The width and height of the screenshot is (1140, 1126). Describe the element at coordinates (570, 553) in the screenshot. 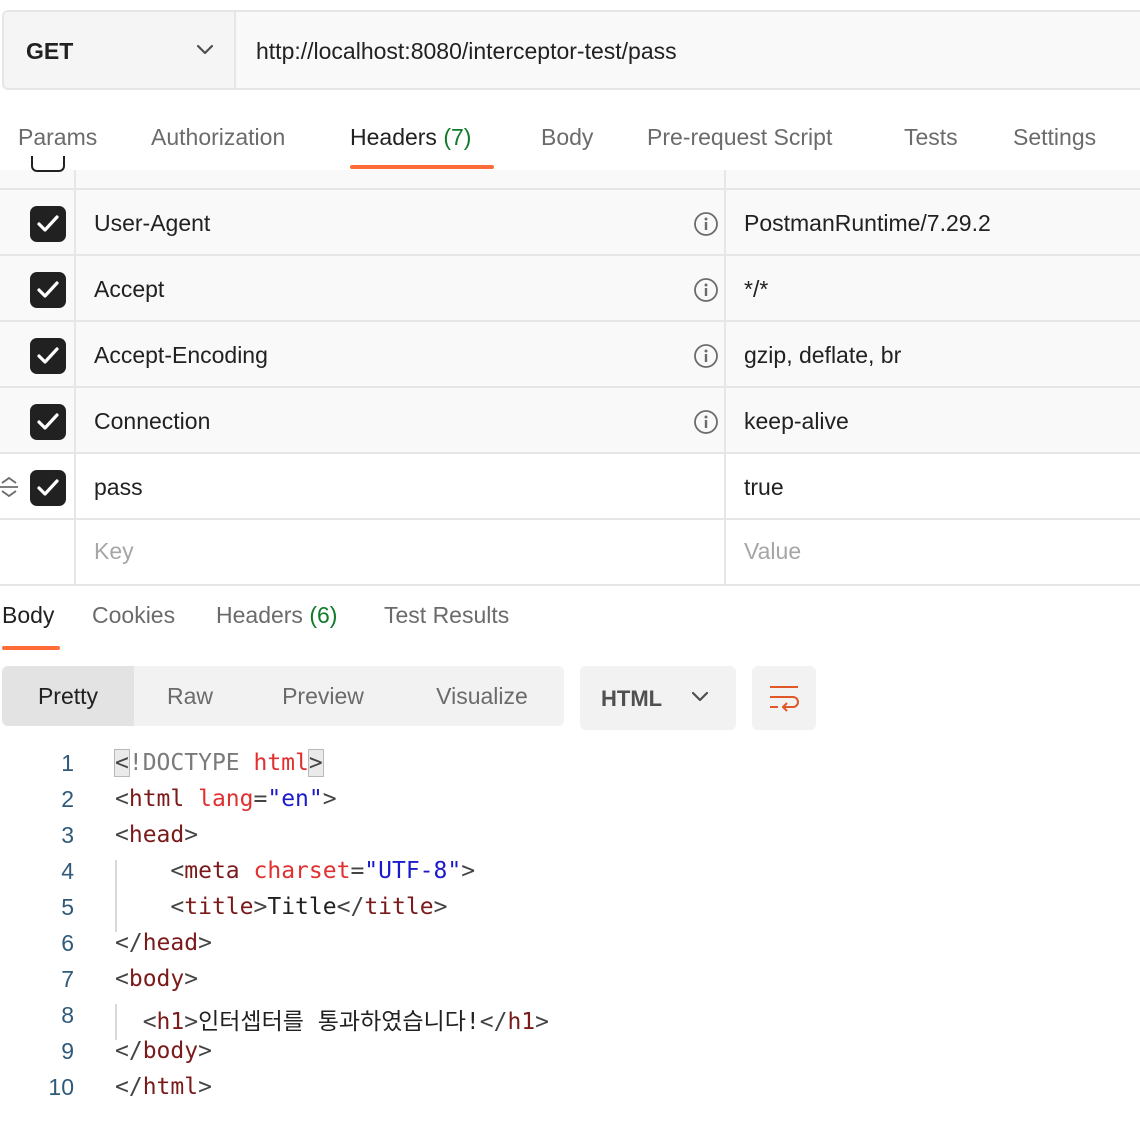

I see `table-row-new: Key Value` at that location.